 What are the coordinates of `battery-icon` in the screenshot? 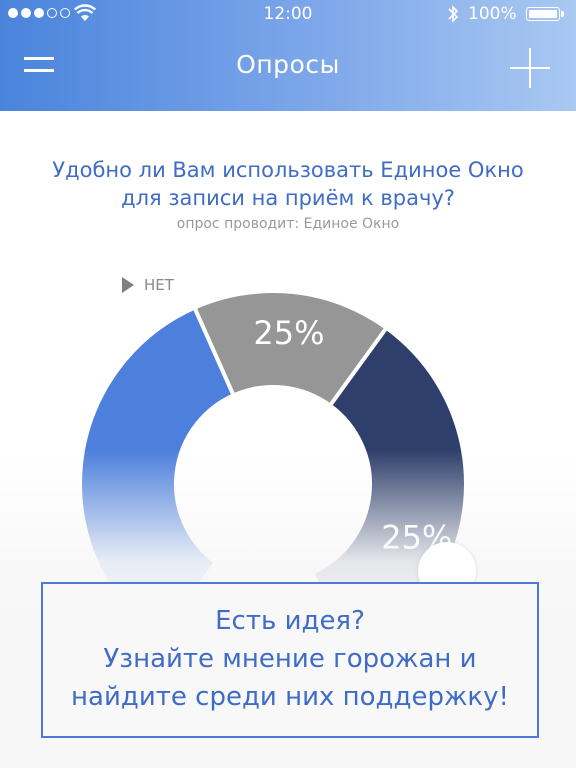 It's located at (545, 14).